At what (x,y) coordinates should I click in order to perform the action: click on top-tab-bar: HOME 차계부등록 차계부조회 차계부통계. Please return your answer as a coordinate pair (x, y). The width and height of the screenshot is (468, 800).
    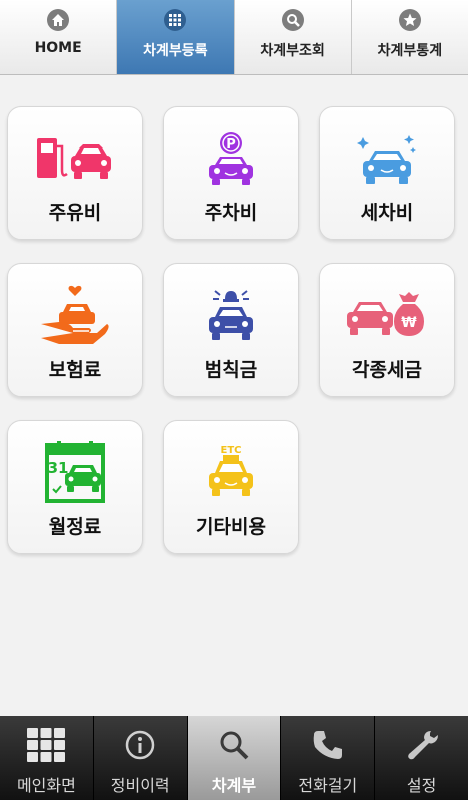
    Looking at the image, I should click on (234, 37).